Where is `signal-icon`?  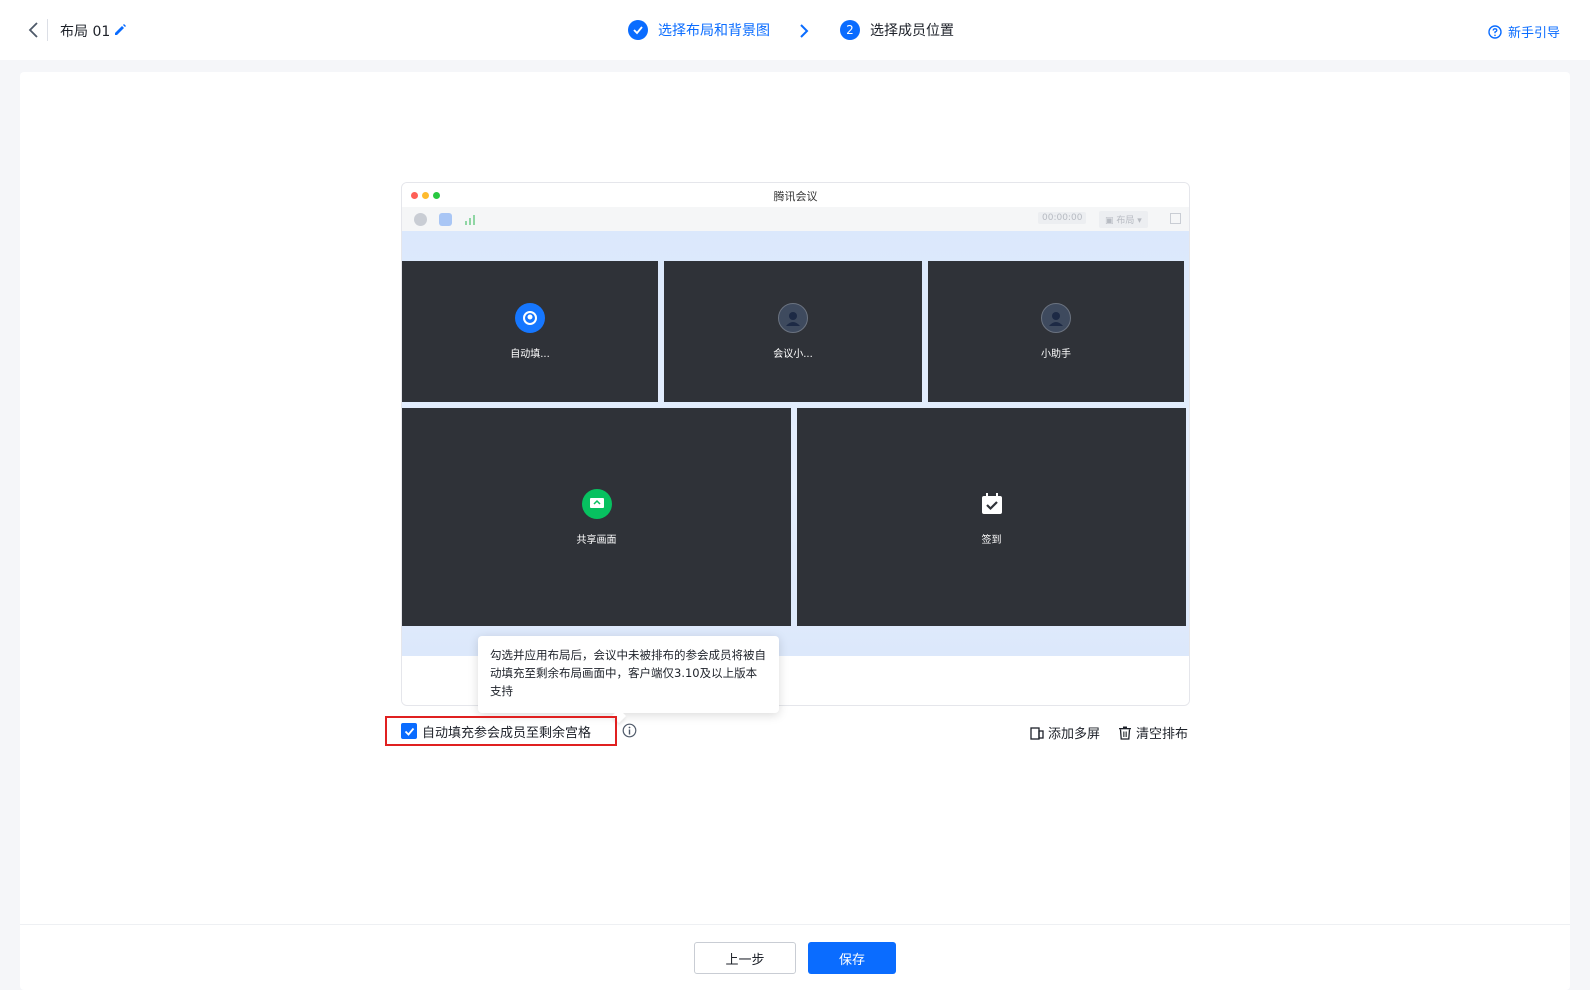
signal-icon is located at coordinates (470, 220).